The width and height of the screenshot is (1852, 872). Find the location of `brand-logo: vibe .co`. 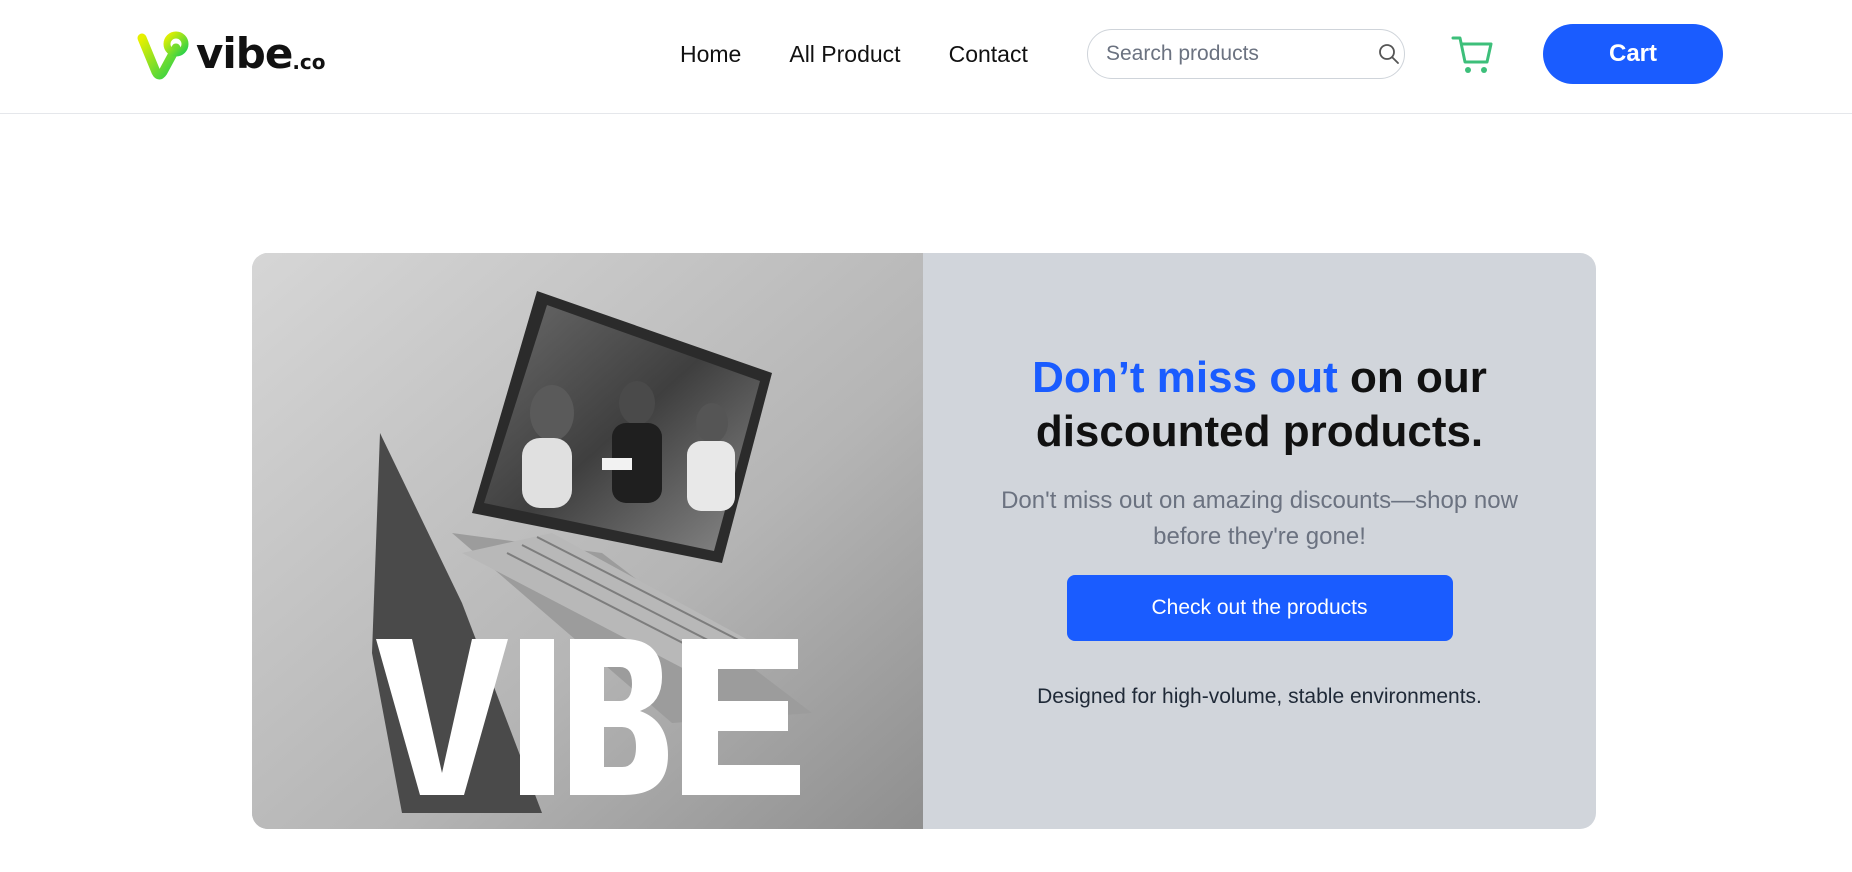

brand-logo: vibe .co is located at coordinates (231, 54).